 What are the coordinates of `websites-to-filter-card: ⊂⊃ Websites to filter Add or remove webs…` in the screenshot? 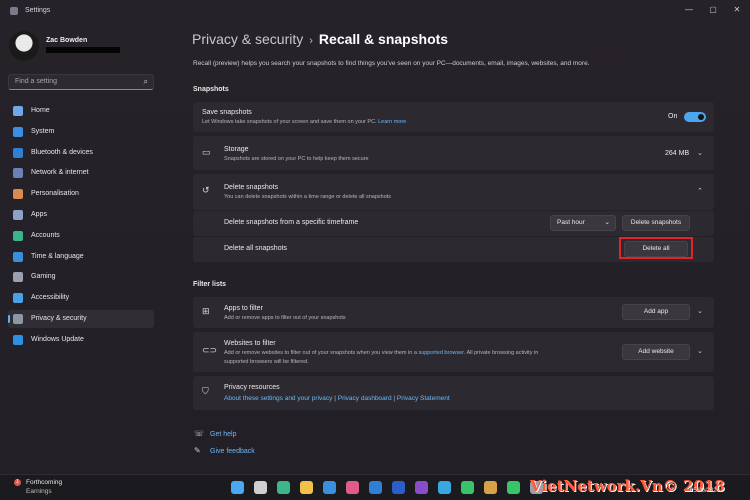 It's located at (453, 352).